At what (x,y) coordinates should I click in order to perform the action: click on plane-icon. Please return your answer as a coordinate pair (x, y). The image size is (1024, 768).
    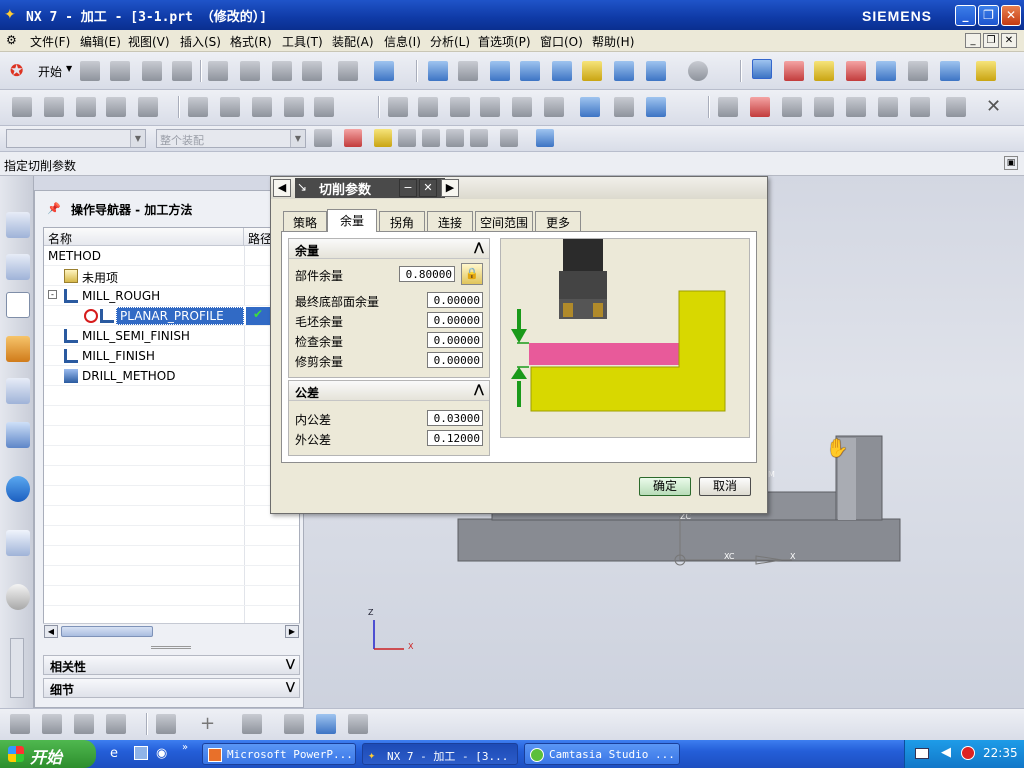
    Looking at the image, I should click on (294, 724).